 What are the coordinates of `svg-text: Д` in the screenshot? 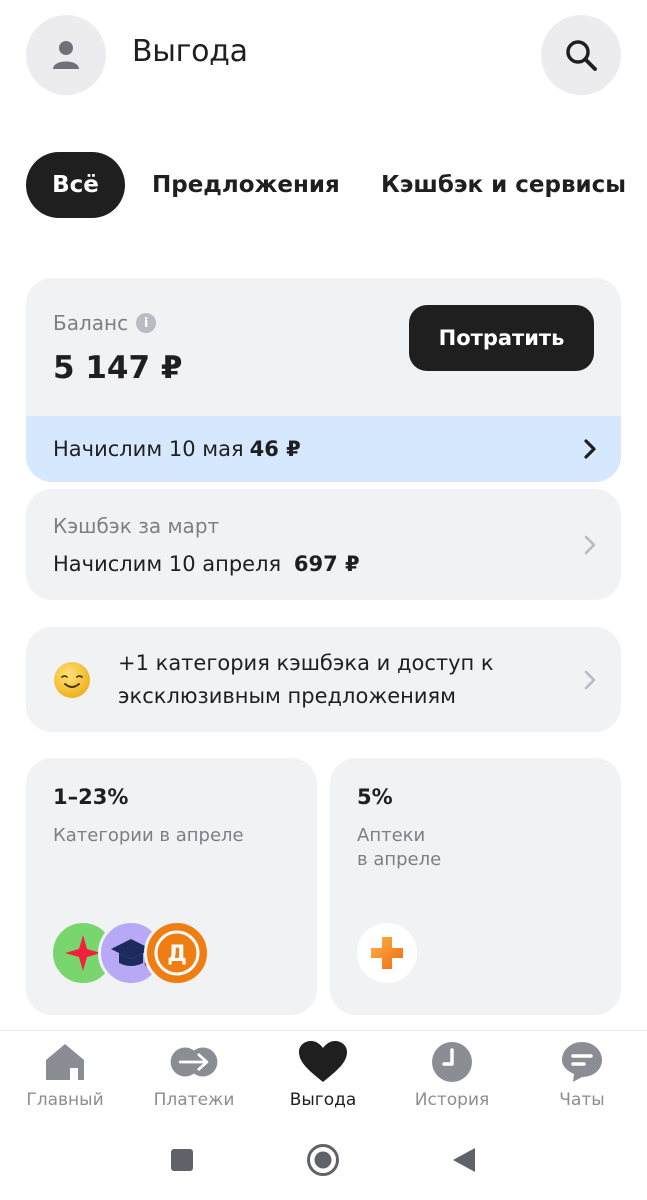 It's located at (177, 954).